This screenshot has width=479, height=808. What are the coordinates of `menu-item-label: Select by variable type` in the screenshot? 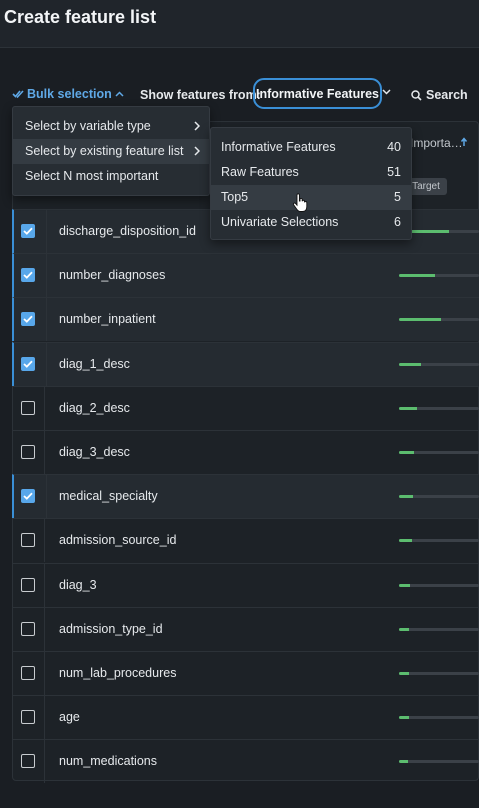 It's located at (88, 126).